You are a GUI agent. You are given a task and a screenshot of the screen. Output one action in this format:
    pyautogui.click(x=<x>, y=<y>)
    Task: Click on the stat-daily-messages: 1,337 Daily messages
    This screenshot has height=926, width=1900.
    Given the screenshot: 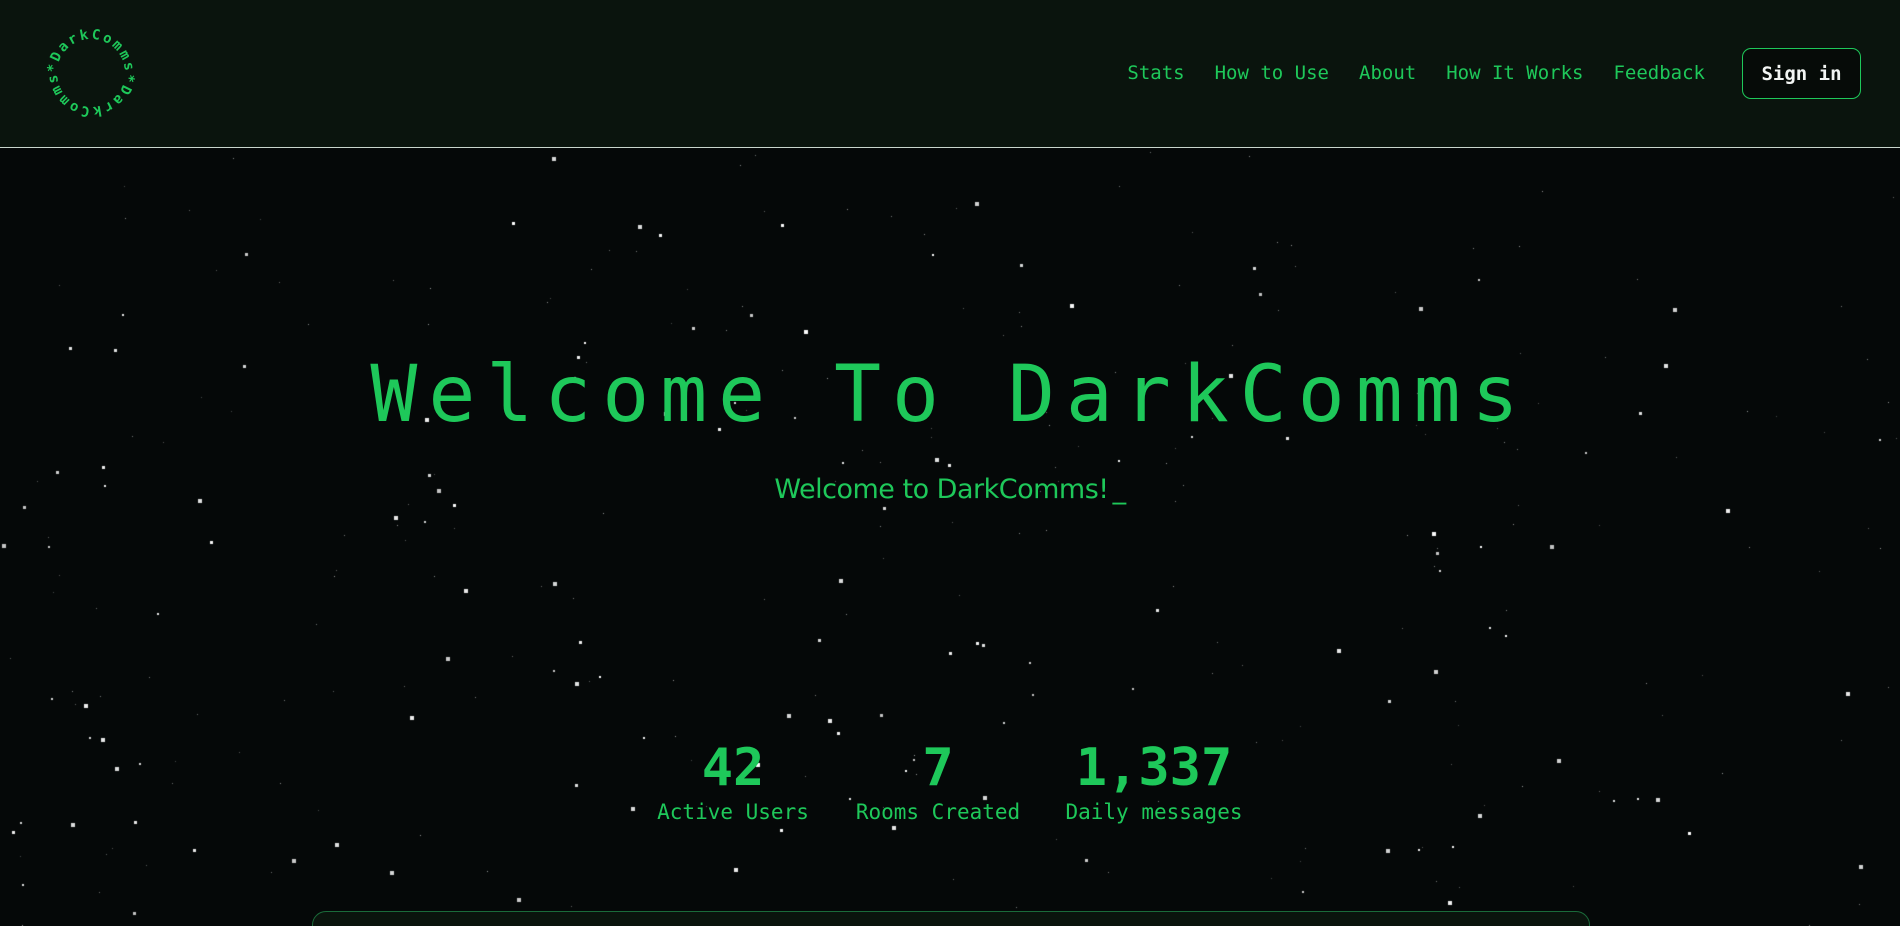 What is the action you would take?
    pyautogui.click(x=1154, y=782)
    